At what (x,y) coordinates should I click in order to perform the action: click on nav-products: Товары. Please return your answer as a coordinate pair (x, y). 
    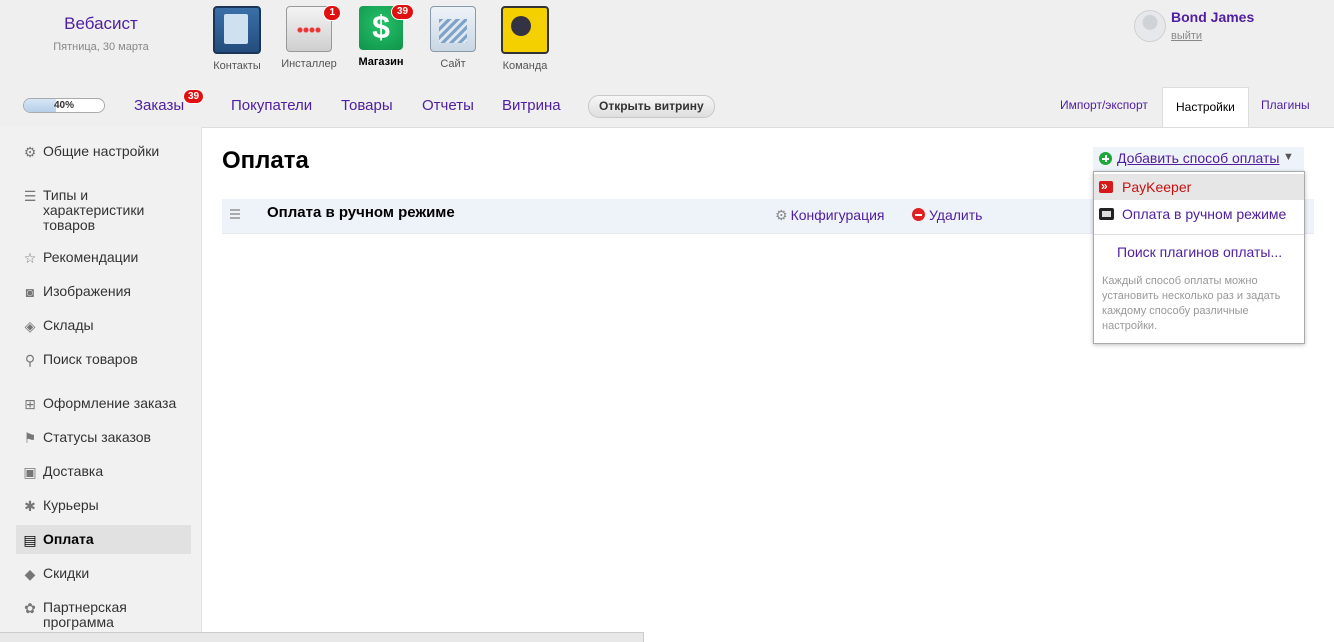
    Looking at the image, I should click on (367, 105).